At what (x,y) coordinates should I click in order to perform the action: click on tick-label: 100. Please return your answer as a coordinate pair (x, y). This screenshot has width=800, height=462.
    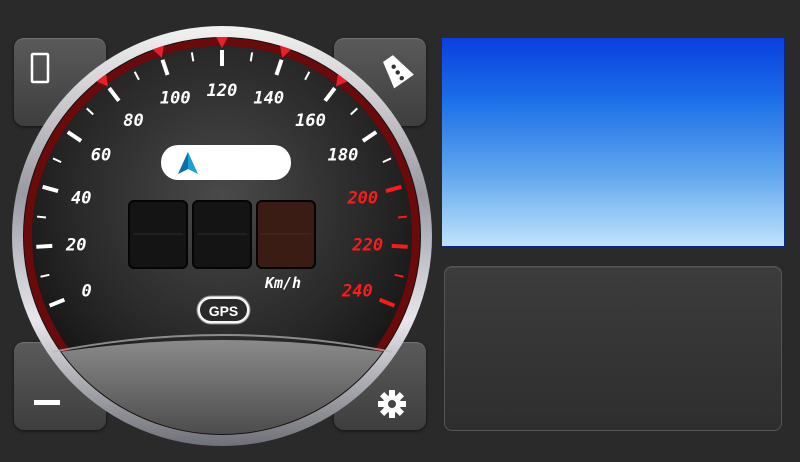
    Looking at the image, I should click on (175, 99).